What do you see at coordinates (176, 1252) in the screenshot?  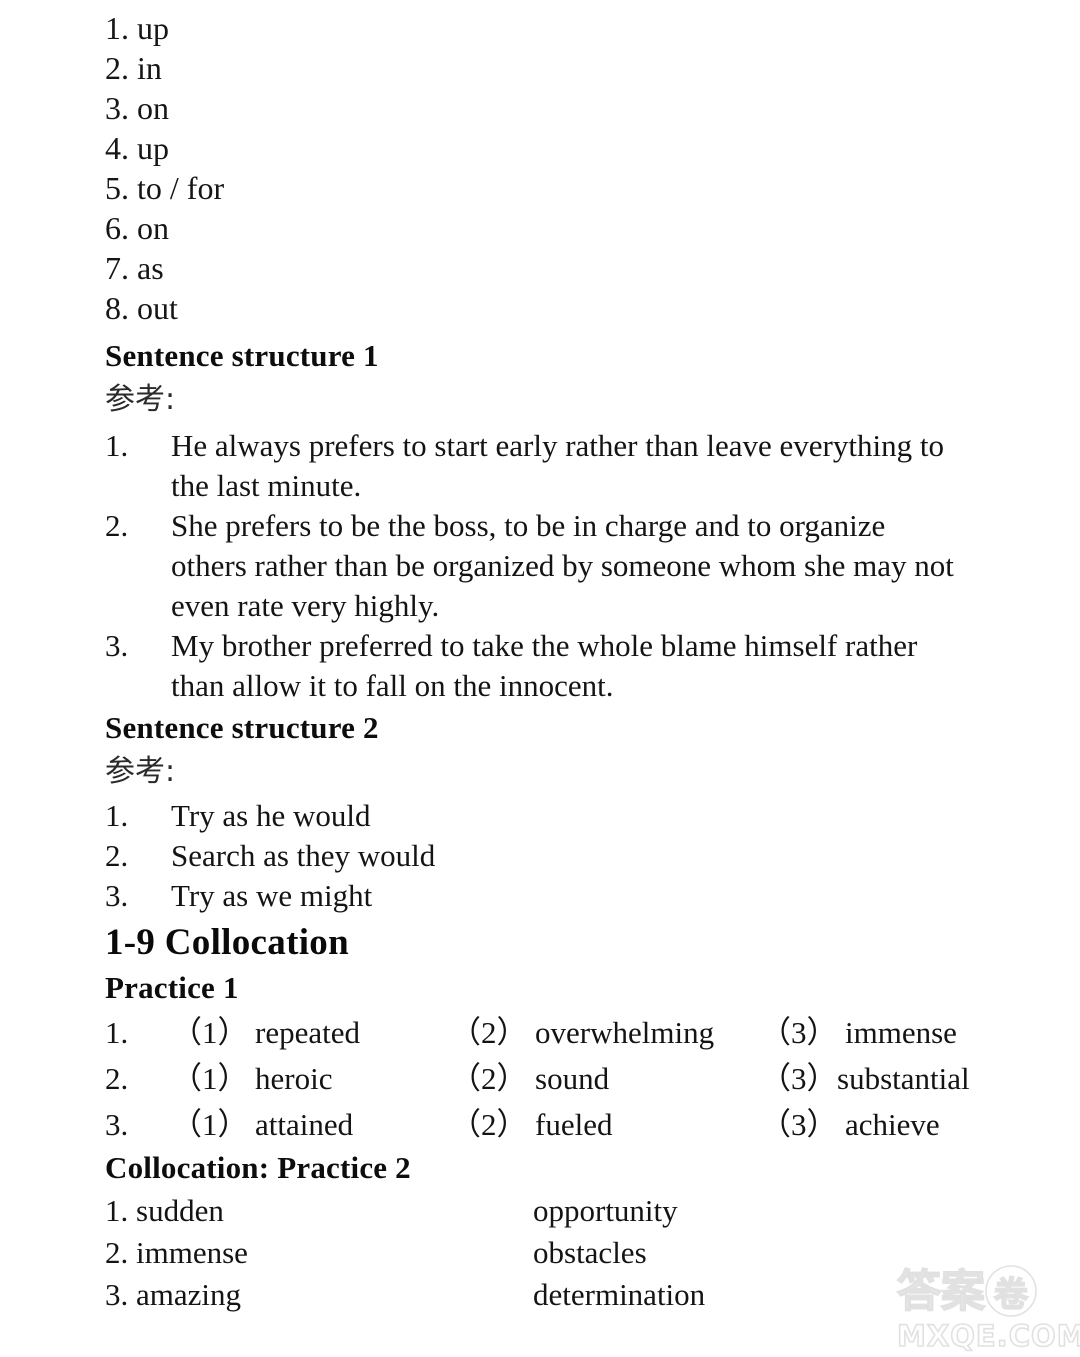 I see `collocation-adjective: 2. immense` at bounding box center [176, 1252].